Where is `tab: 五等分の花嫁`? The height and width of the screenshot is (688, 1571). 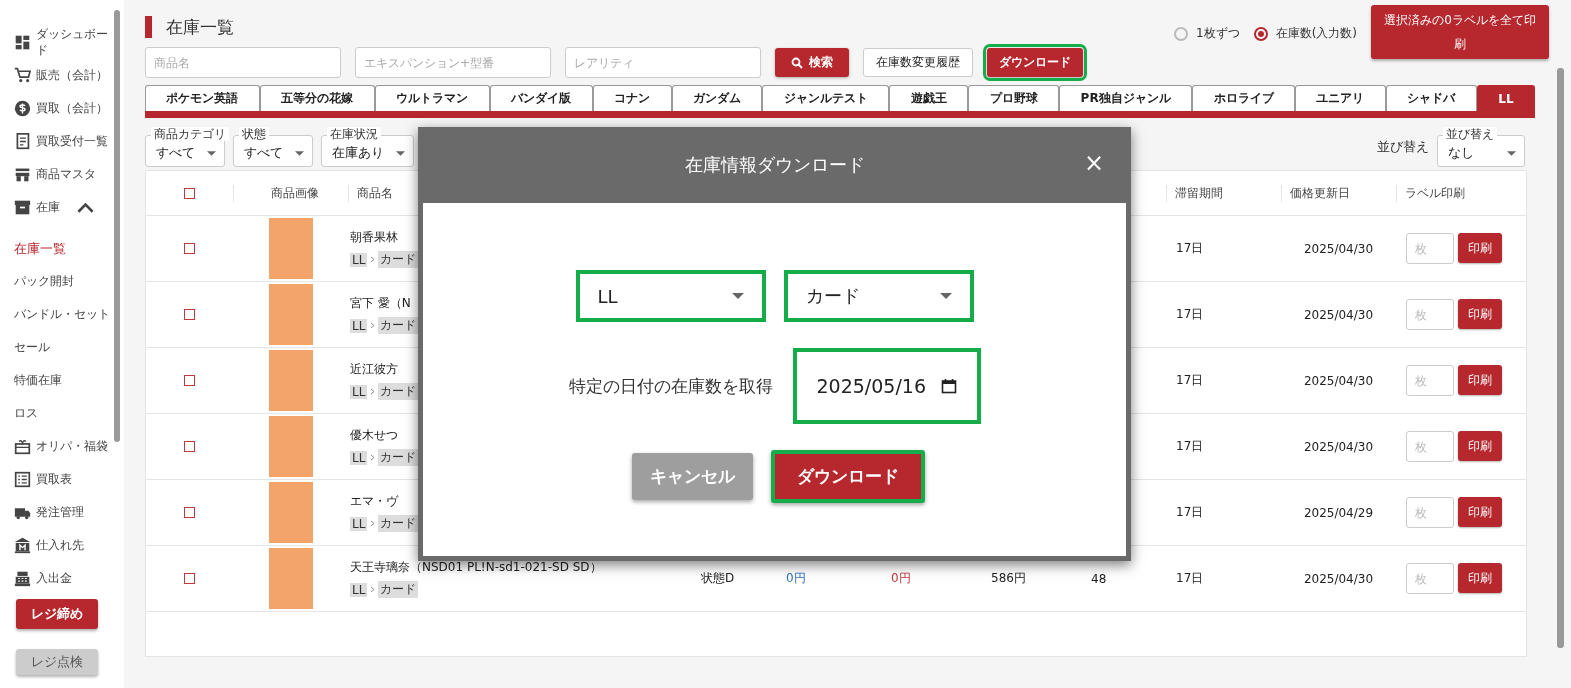
tab: 五等分の花嫁 is located at coordinates (317, 98).